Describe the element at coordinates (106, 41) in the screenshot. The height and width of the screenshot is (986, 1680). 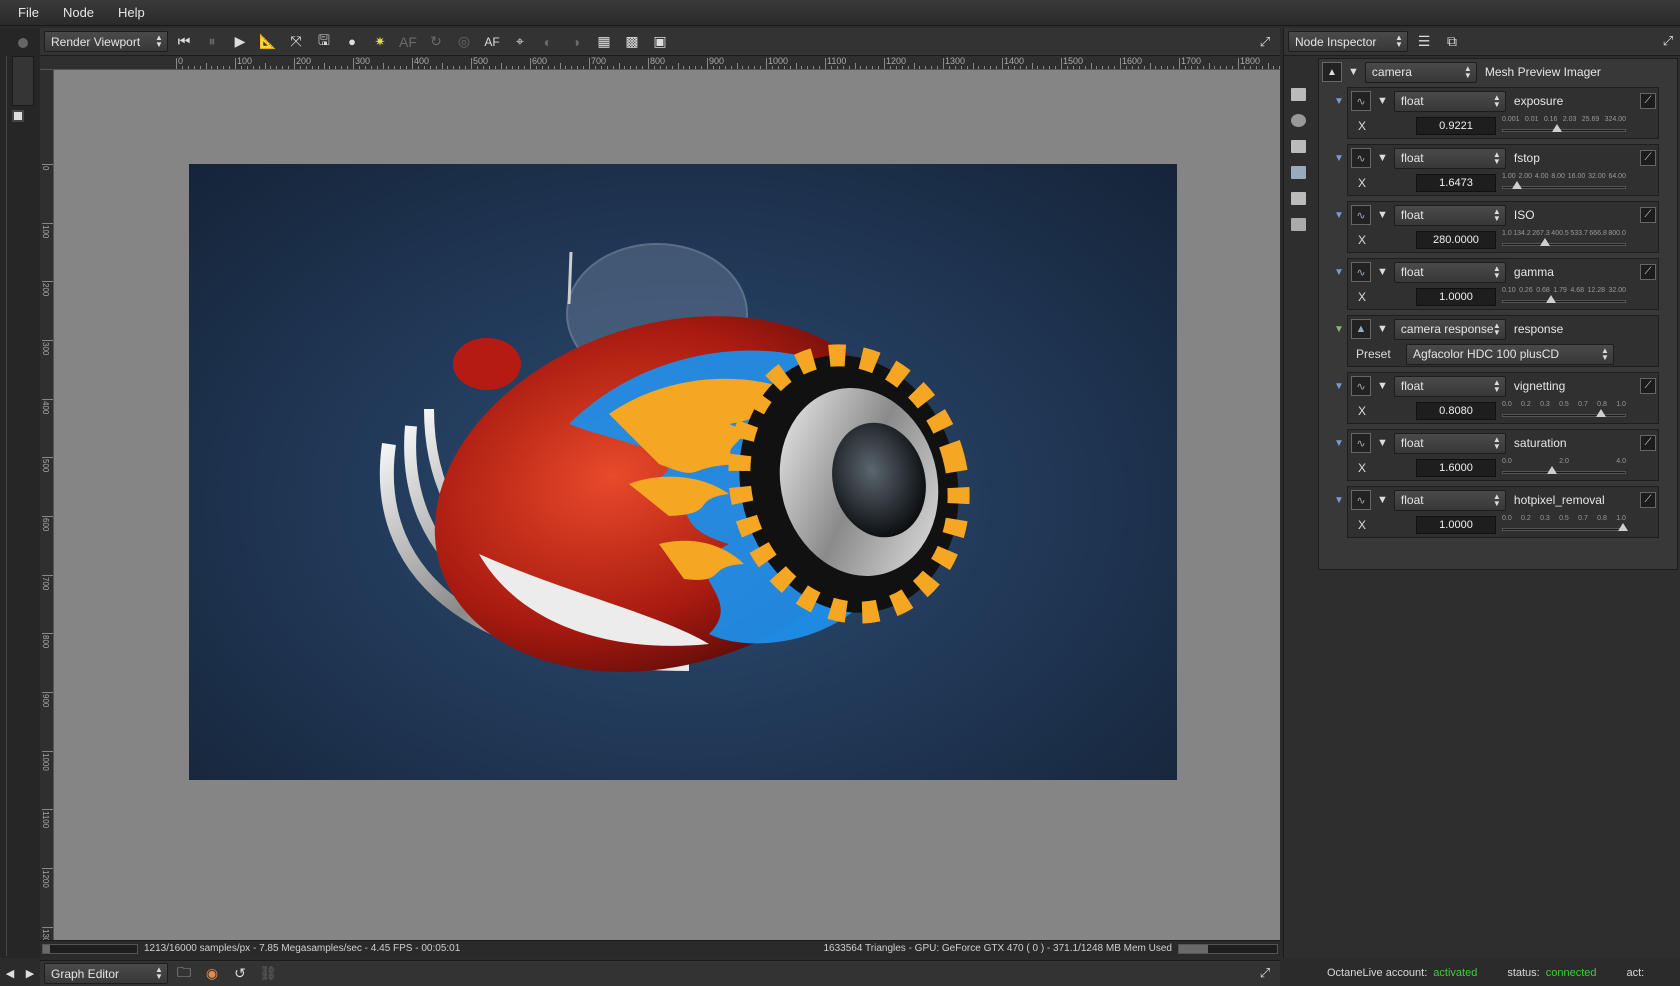
I see `viewport-mode-select: Render Viewport ▲ ▼` at that location.